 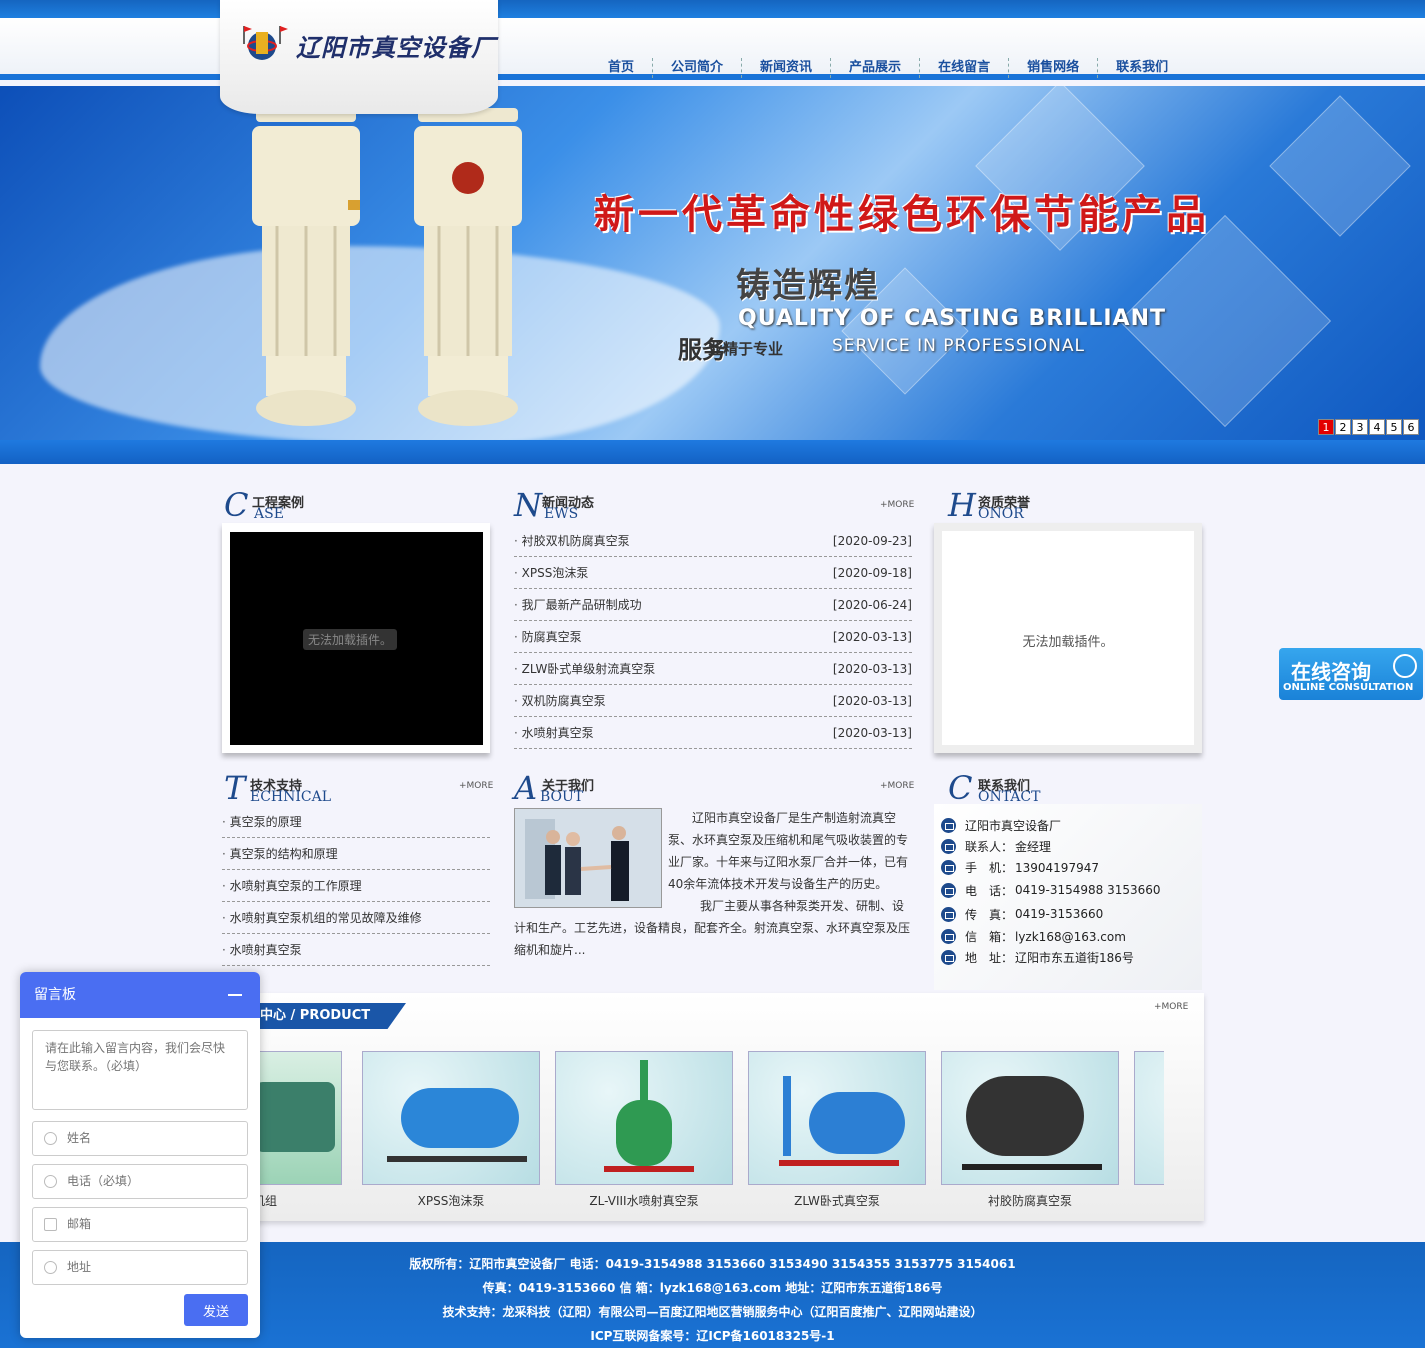 I want to click on news-item: 防腐真空泵 [2020-03-13], so click(x=713, y=637).